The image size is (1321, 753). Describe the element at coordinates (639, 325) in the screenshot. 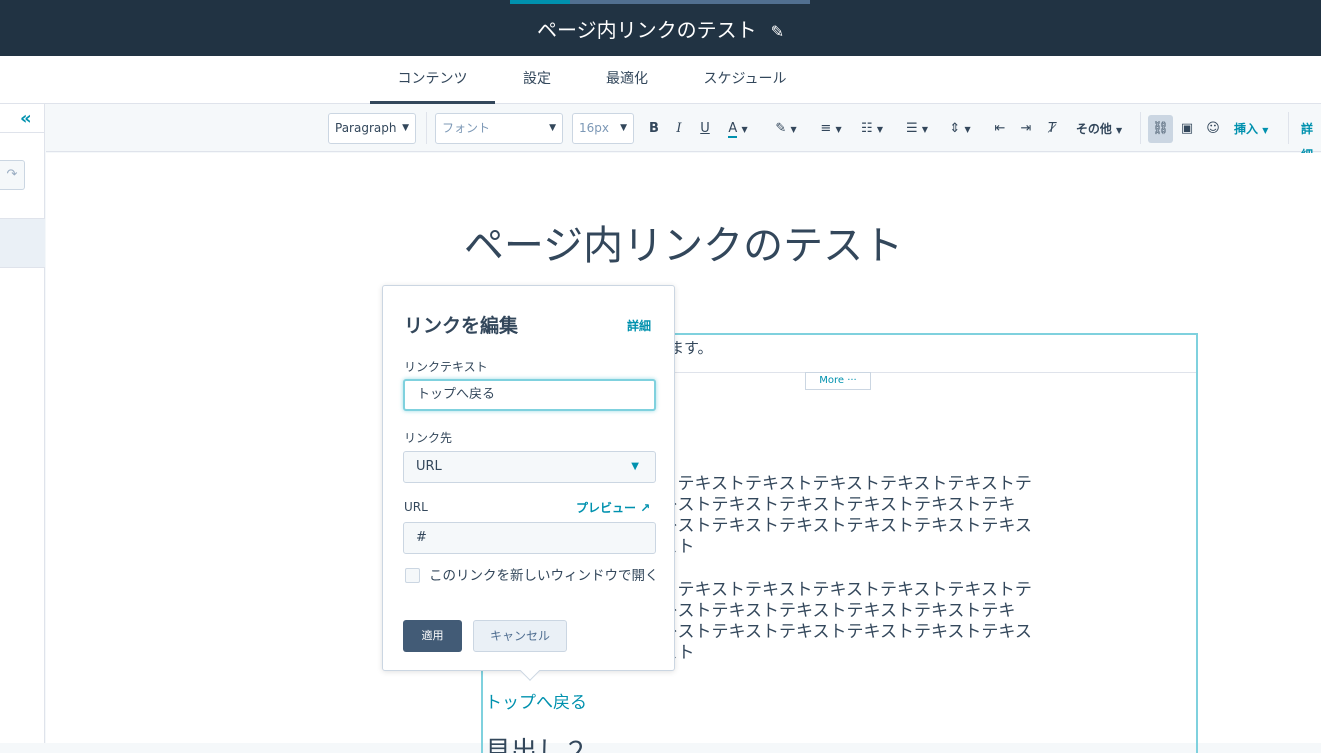

I see `popover-advanced-link: 詳細` at that location.